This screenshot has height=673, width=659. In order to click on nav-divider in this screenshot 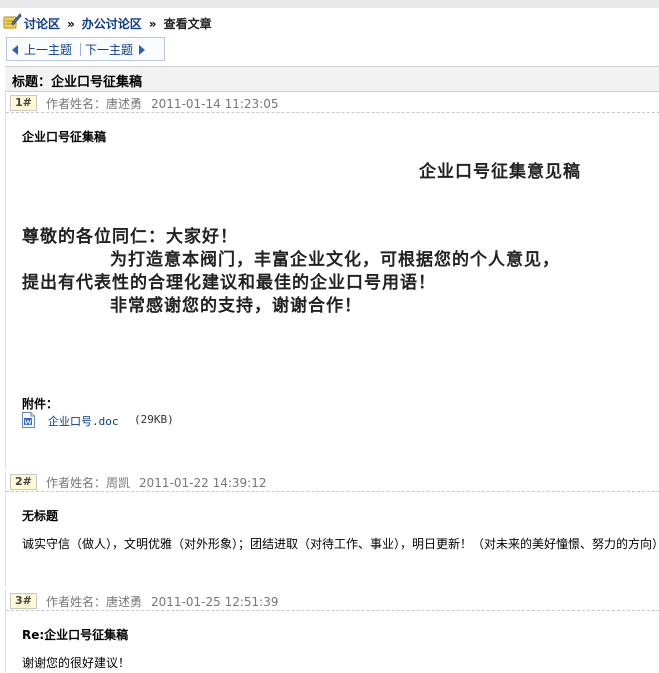, I will do `click(80, 49)`.